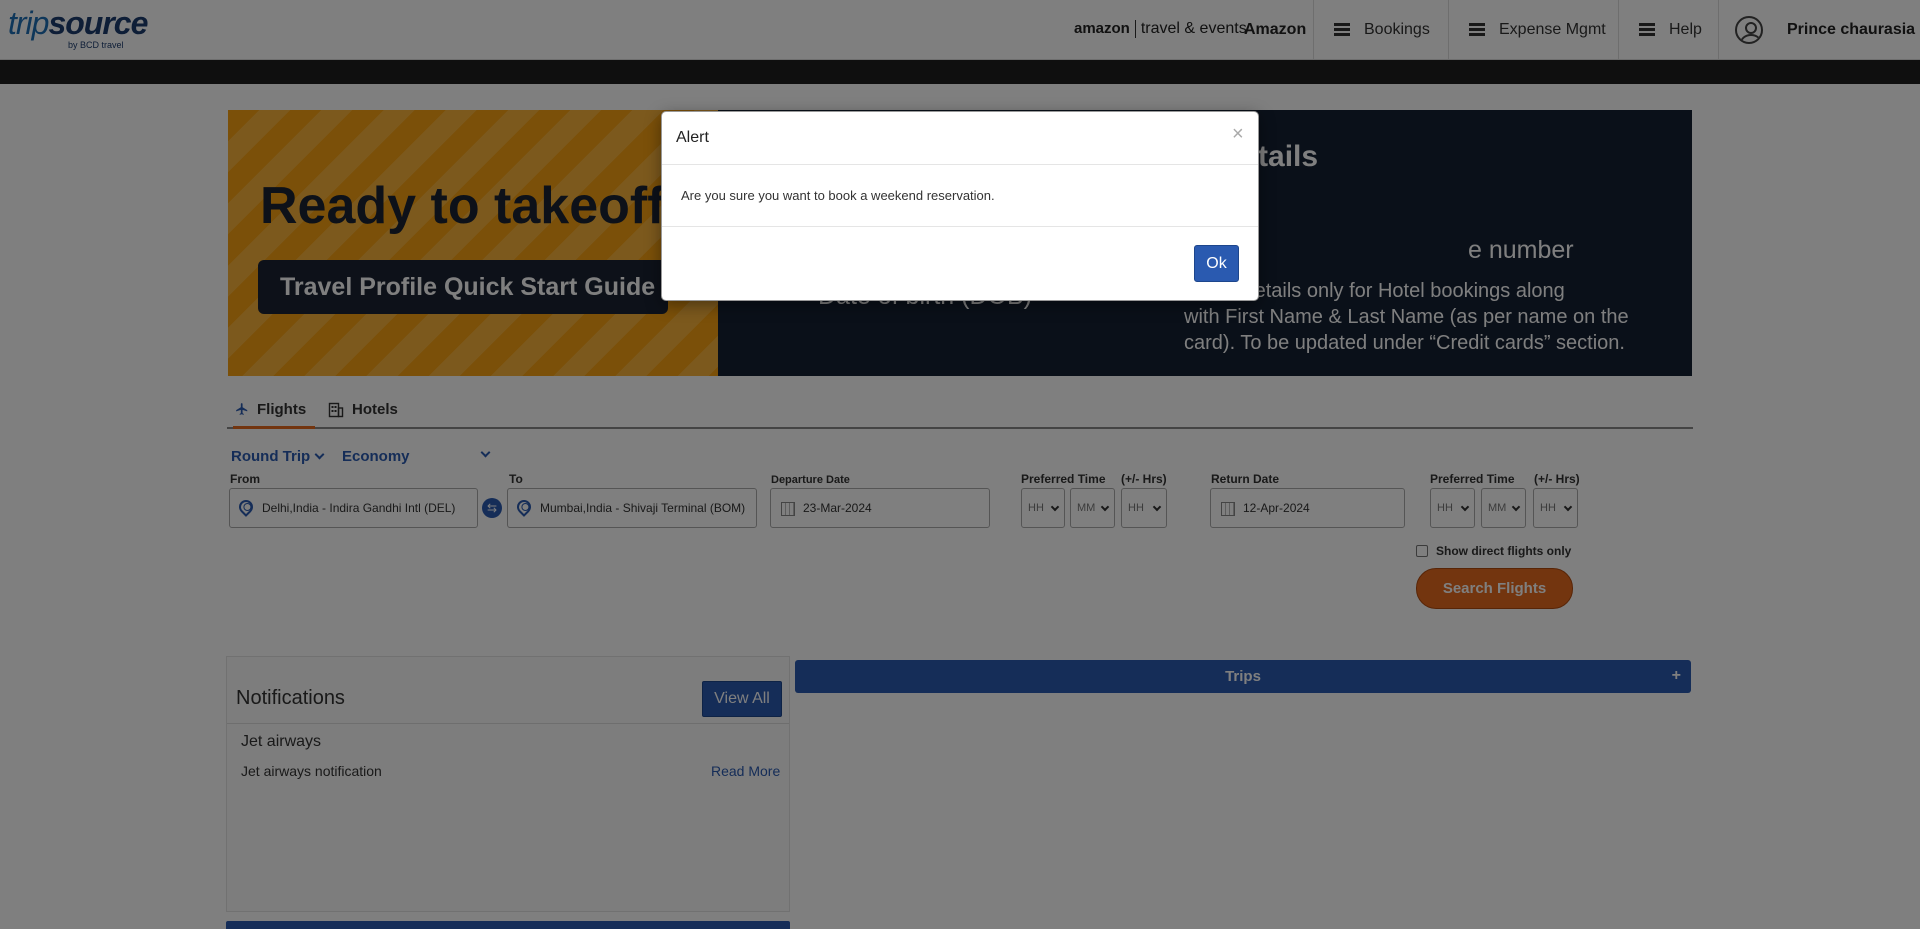  Describe the element at coordinates (960, 138) in the screenshot. I see `alert-header: Alert ×` at that location.